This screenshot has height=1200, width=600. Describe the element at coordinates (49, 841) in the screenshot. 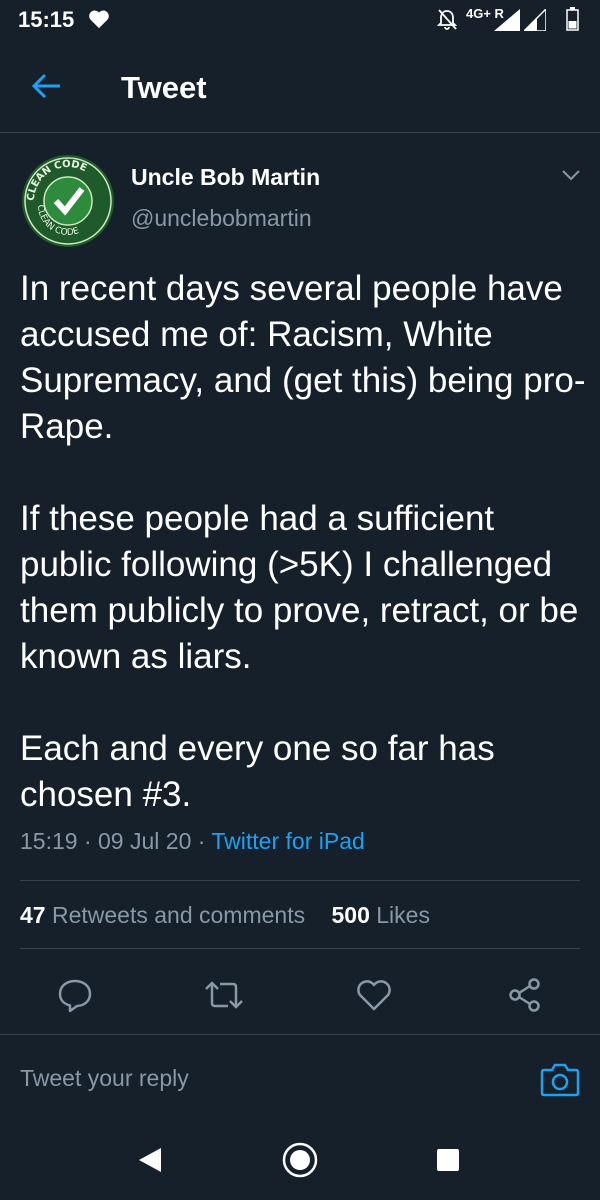

I see `tweet-time: 15:19` at that location.